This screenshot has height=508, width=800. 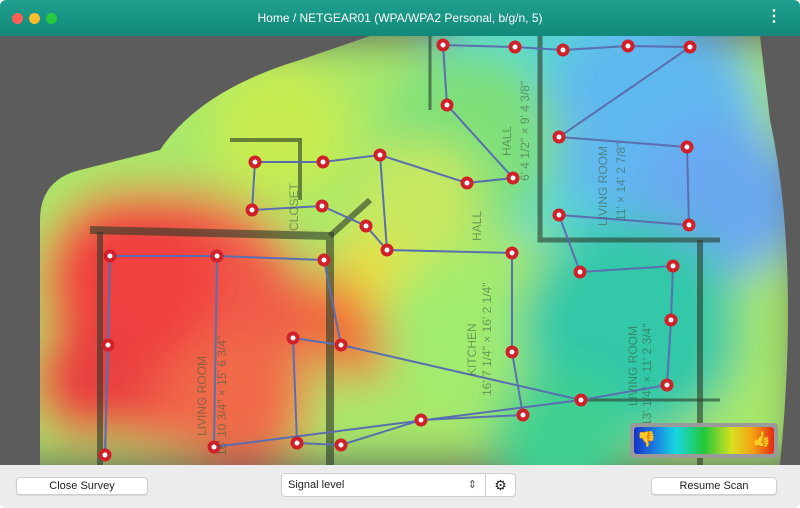 I want to click on floorplan-label-living-room-left-dim: 16' 10 3/4" × 15' 6 3/4", so click(x=222, y=395).